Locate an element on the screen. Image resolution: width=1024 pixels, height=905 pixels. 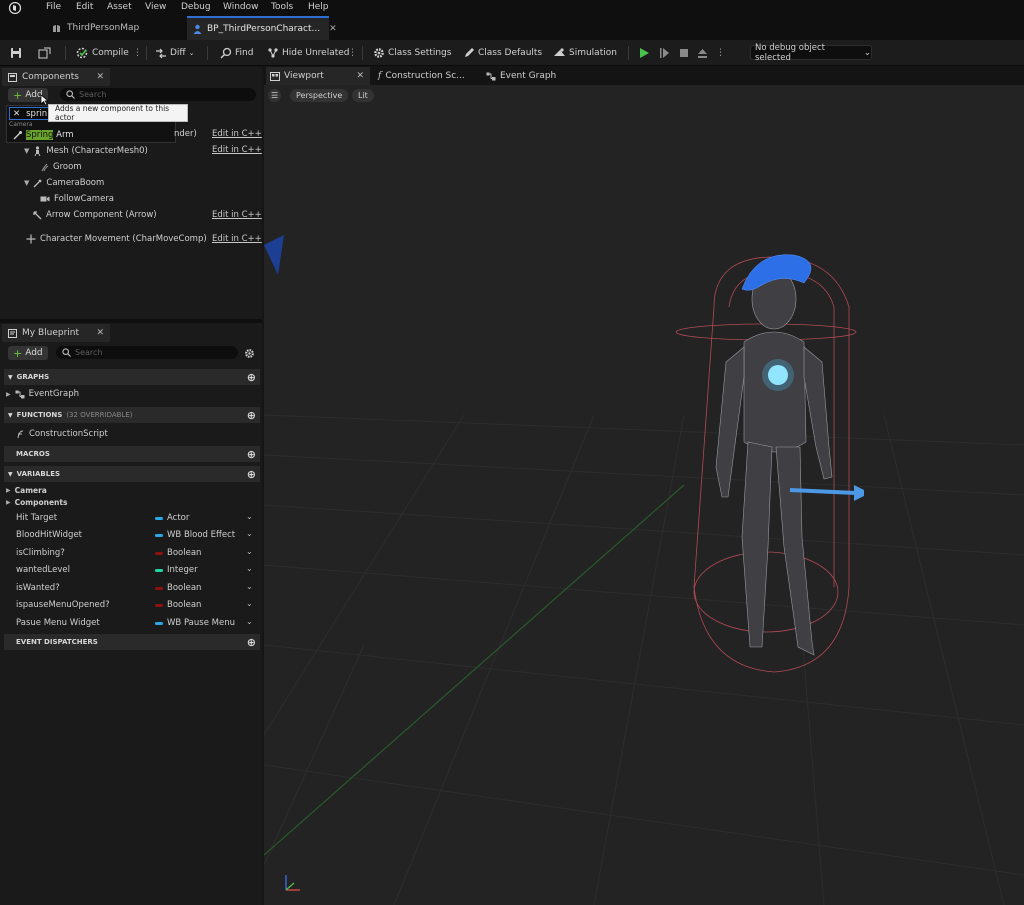
tab-my-blueprint: My Blueprint ✕ is located at coordinates (56, 333).